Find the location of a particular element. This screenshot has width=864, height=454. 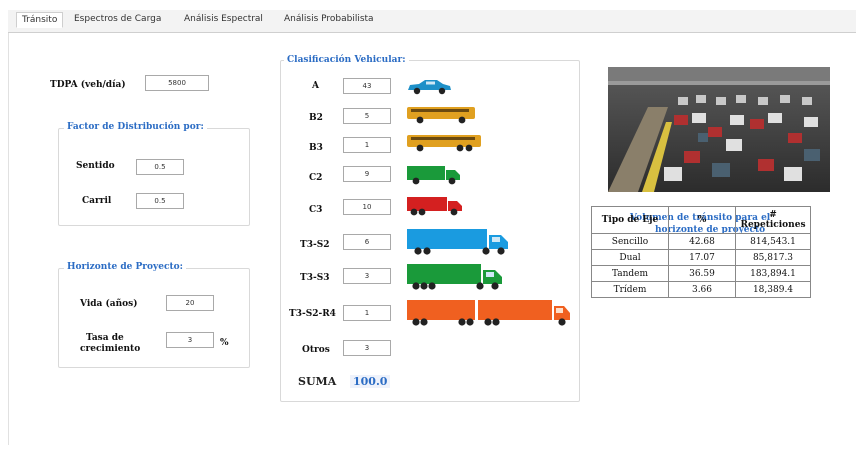

bus-b3-icon is located at coordinates (444, 143).